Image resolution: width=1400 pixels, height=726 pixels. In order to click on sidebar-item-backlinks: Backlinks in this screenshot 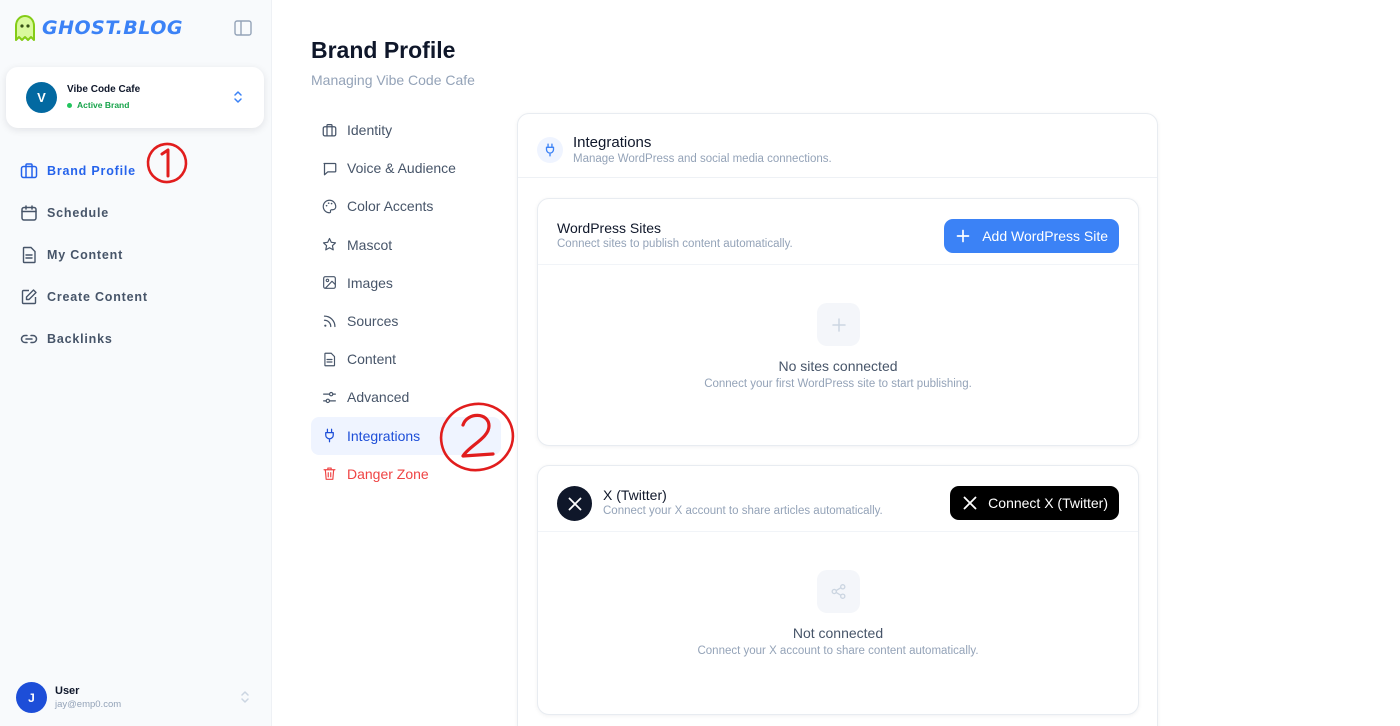, I will do `click(84, 339)`.